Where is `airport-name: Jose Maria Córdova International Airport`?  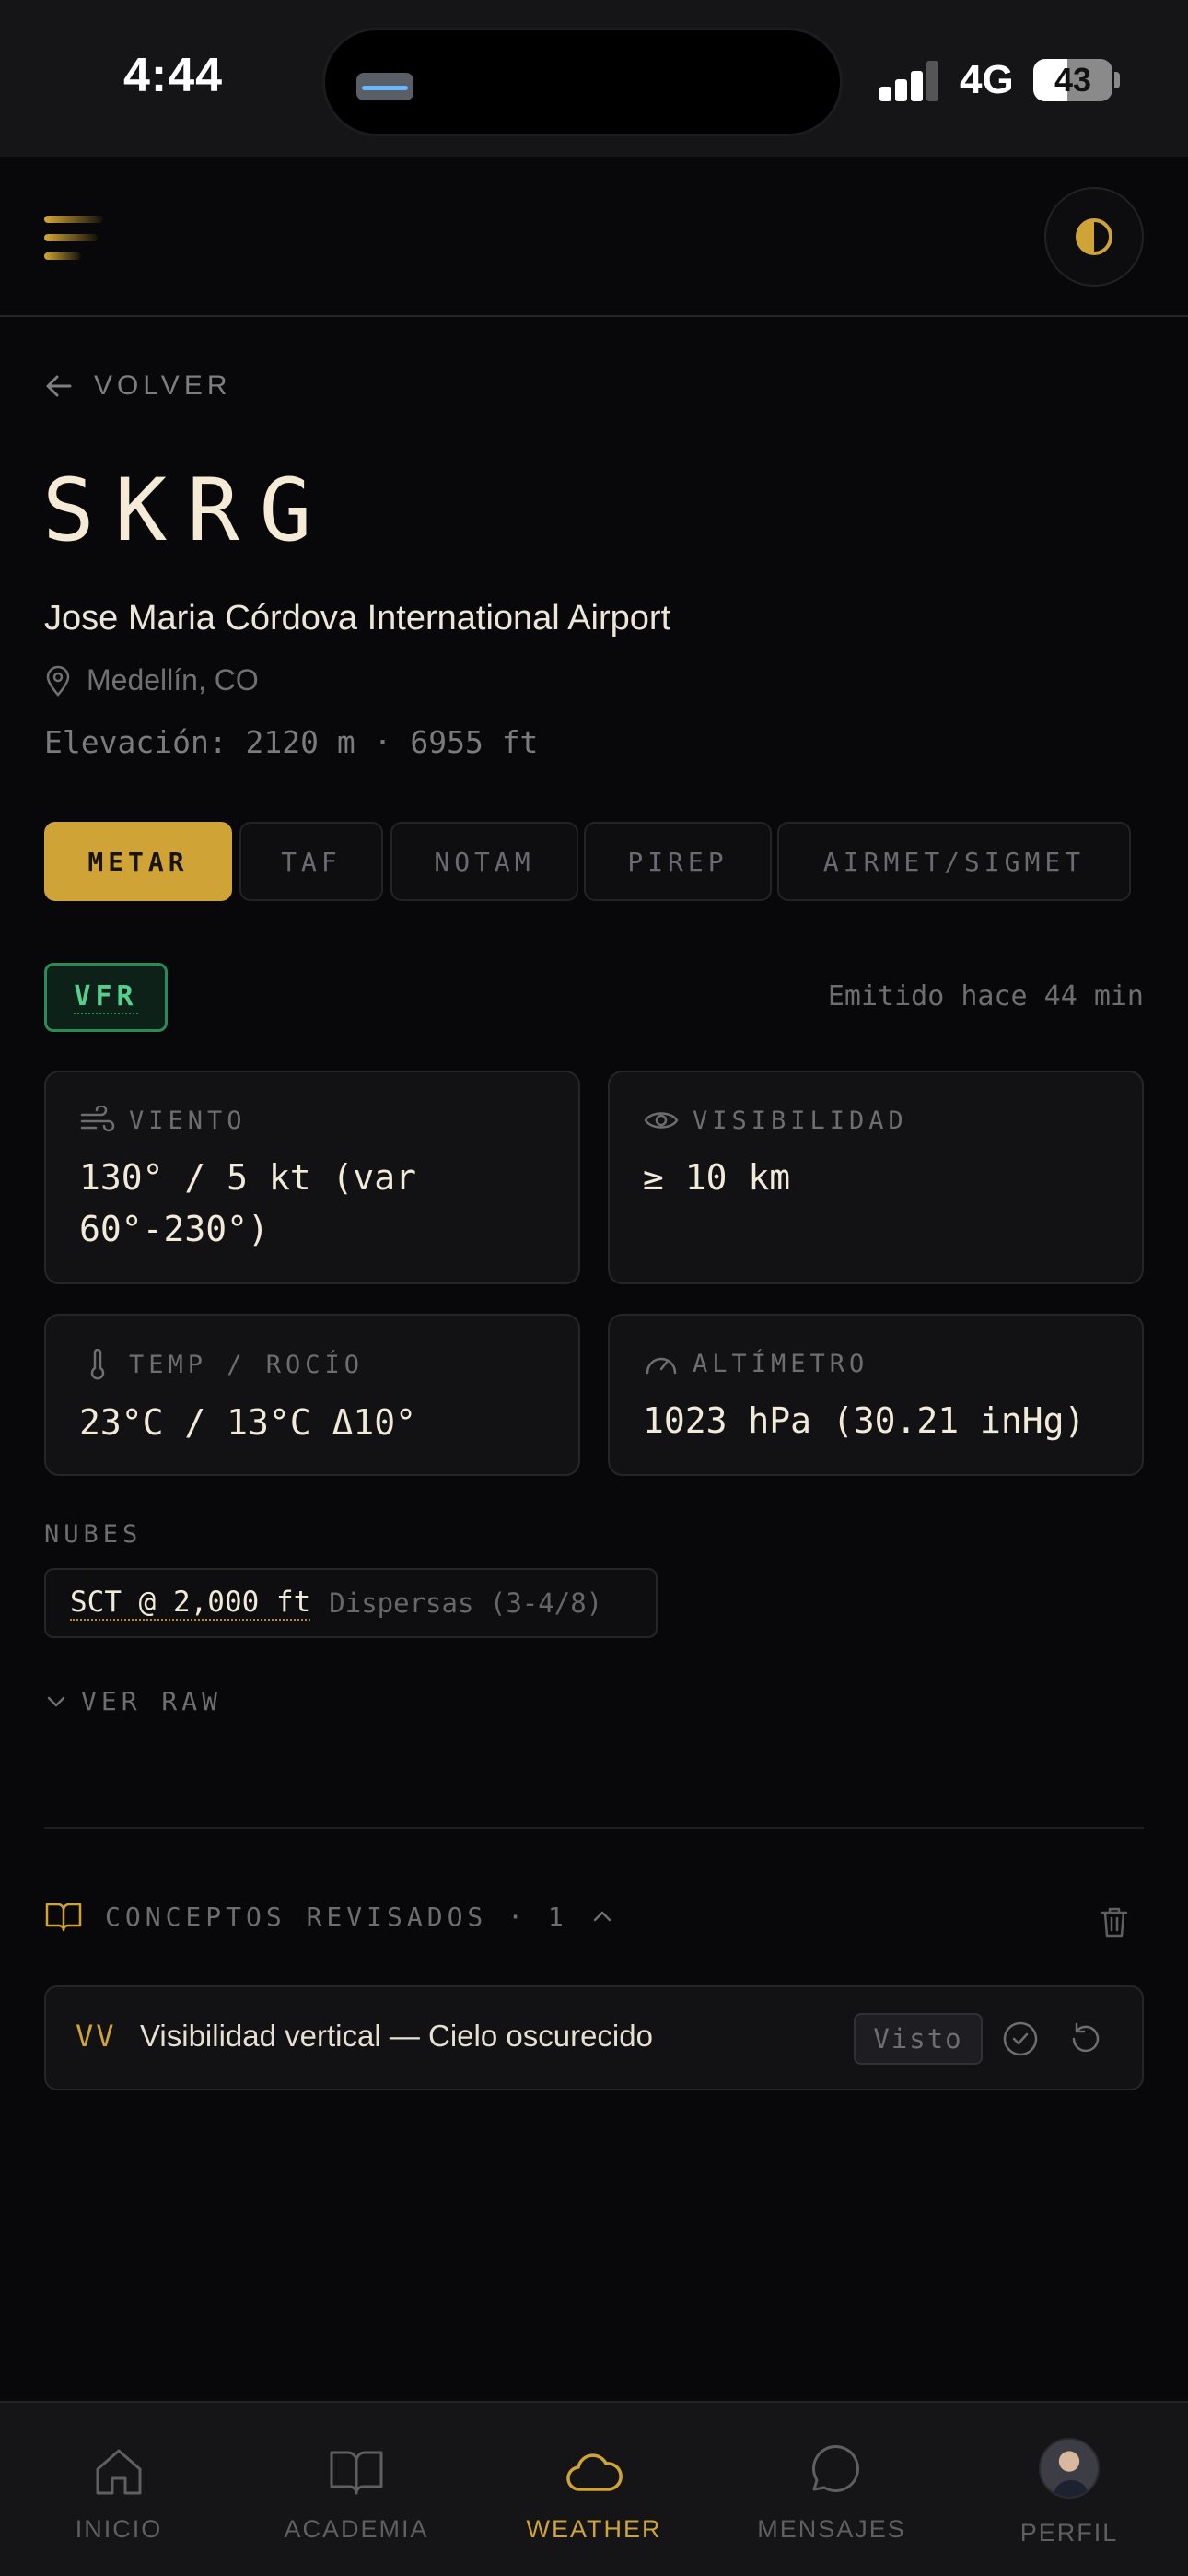
airport-name: Jose Maria Córdova International Airport is located at coordinates (357, 618).